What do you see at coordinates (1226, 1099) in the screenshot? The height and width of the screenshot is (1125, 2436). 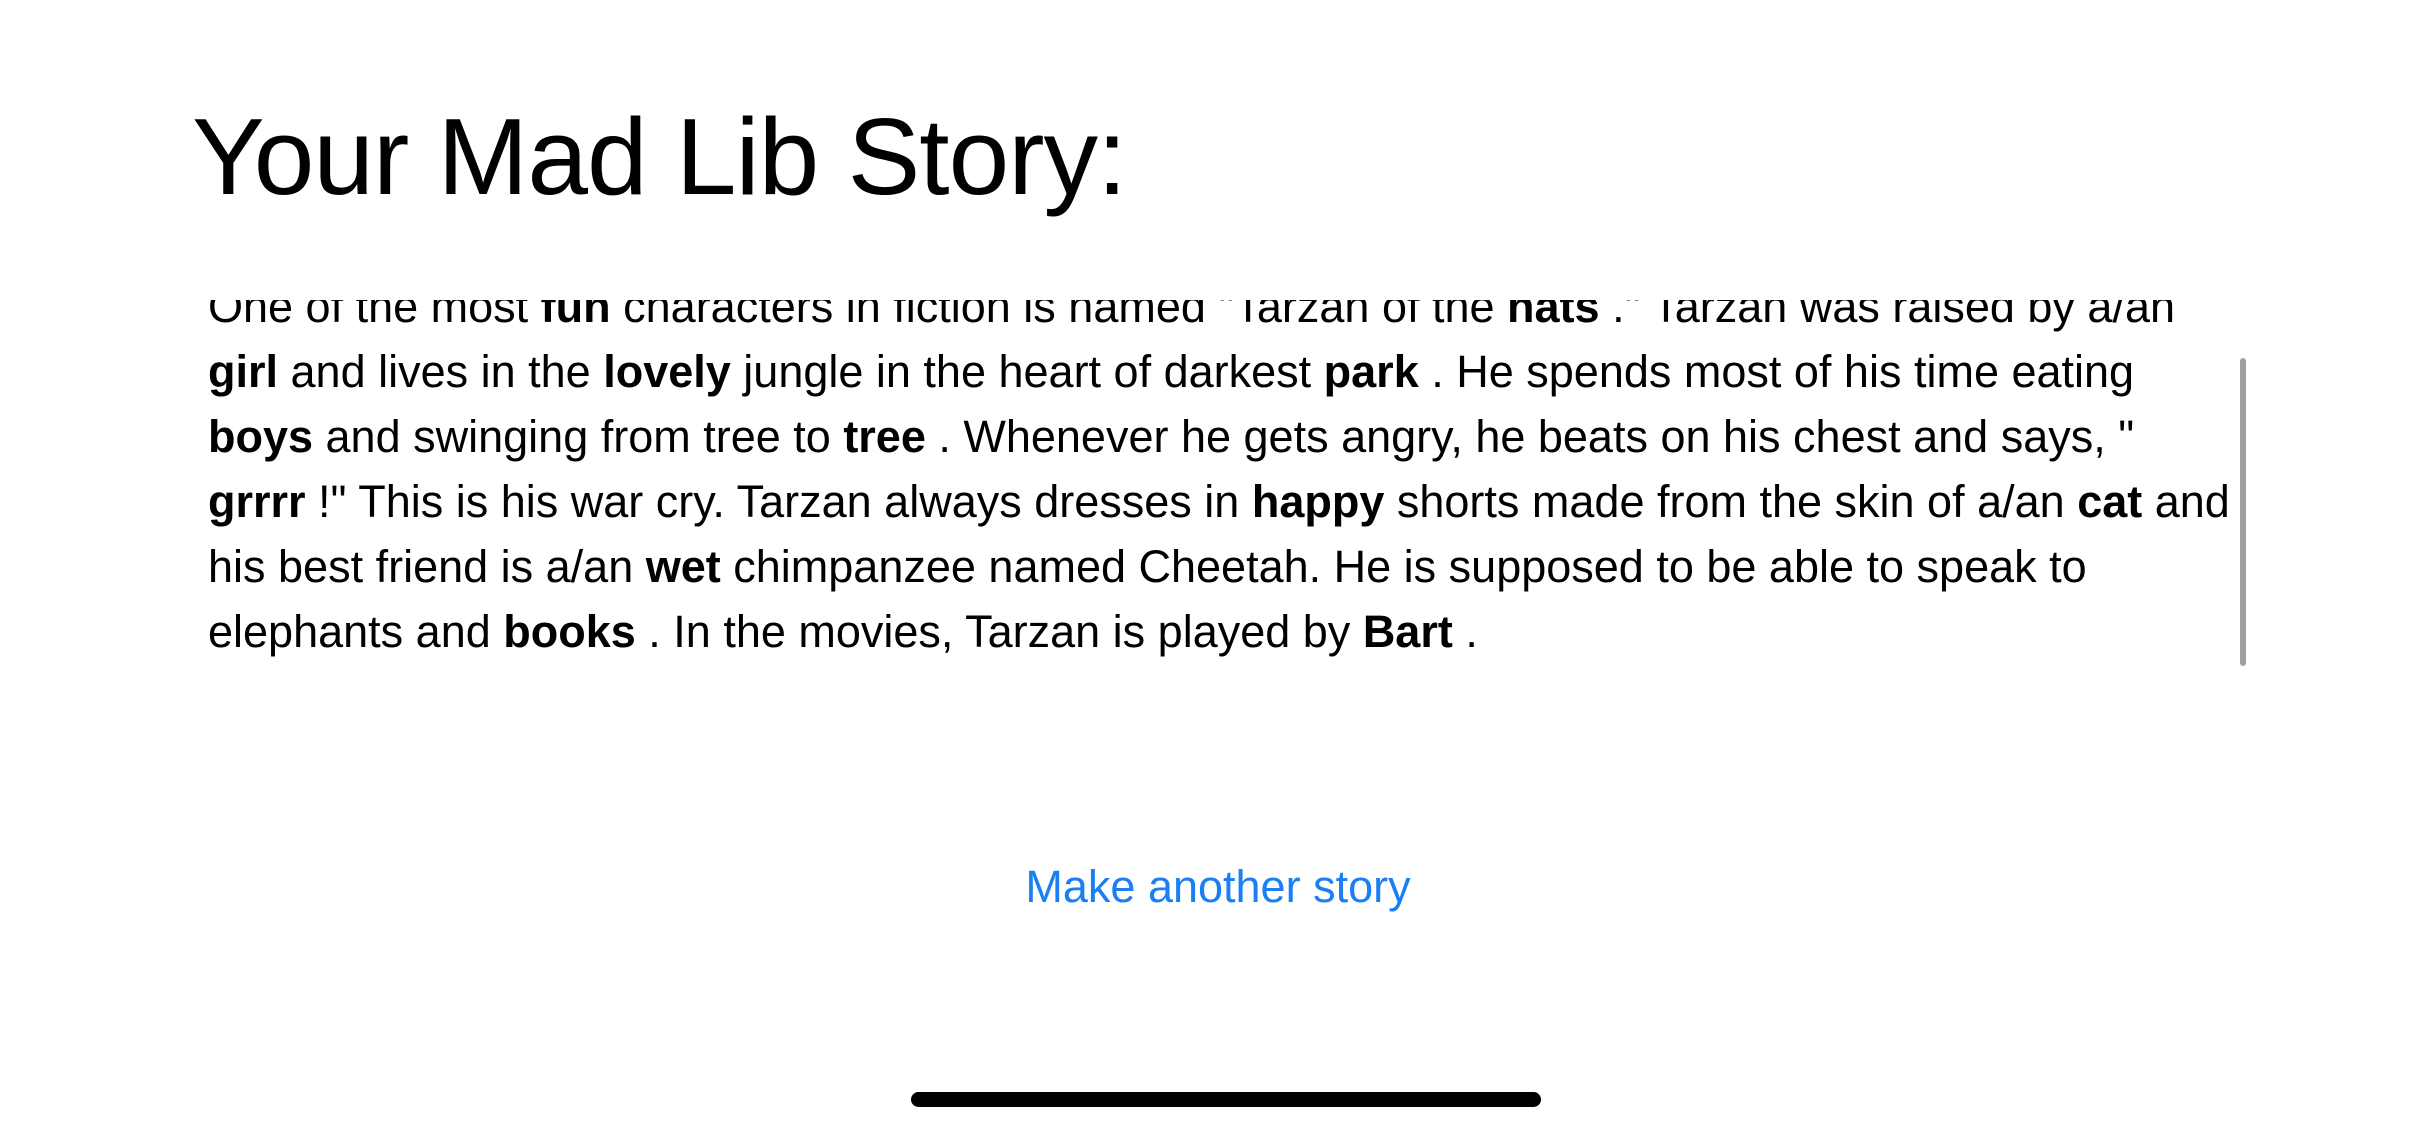 I see `home-indicator` at bounding box center [1226, 1099].